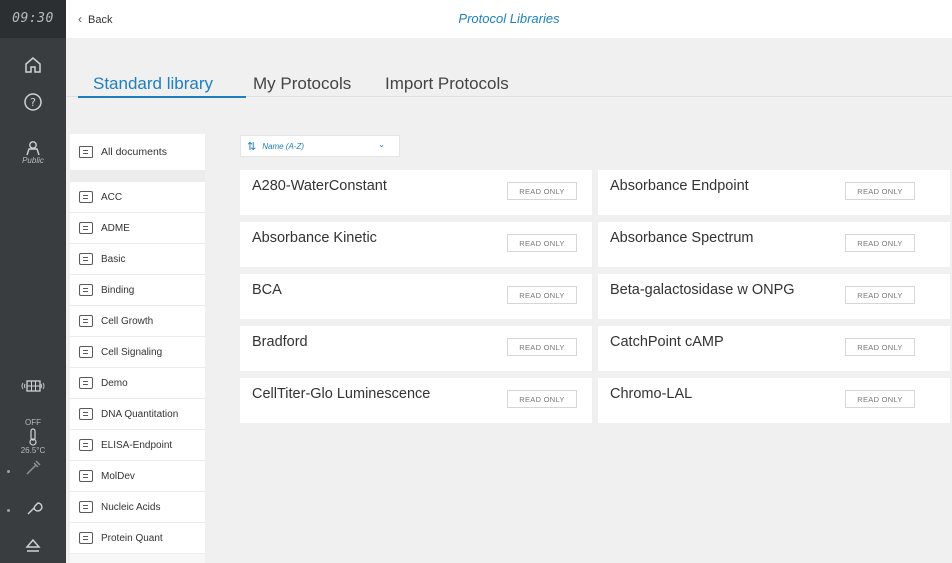 Image resolution: width=952 pixels, height=563 pixels. Describe the element at coordinates (416, 244) in the screenshot. I see `protocol-card: Absorbance Kinetic READ ONLY` at that location.